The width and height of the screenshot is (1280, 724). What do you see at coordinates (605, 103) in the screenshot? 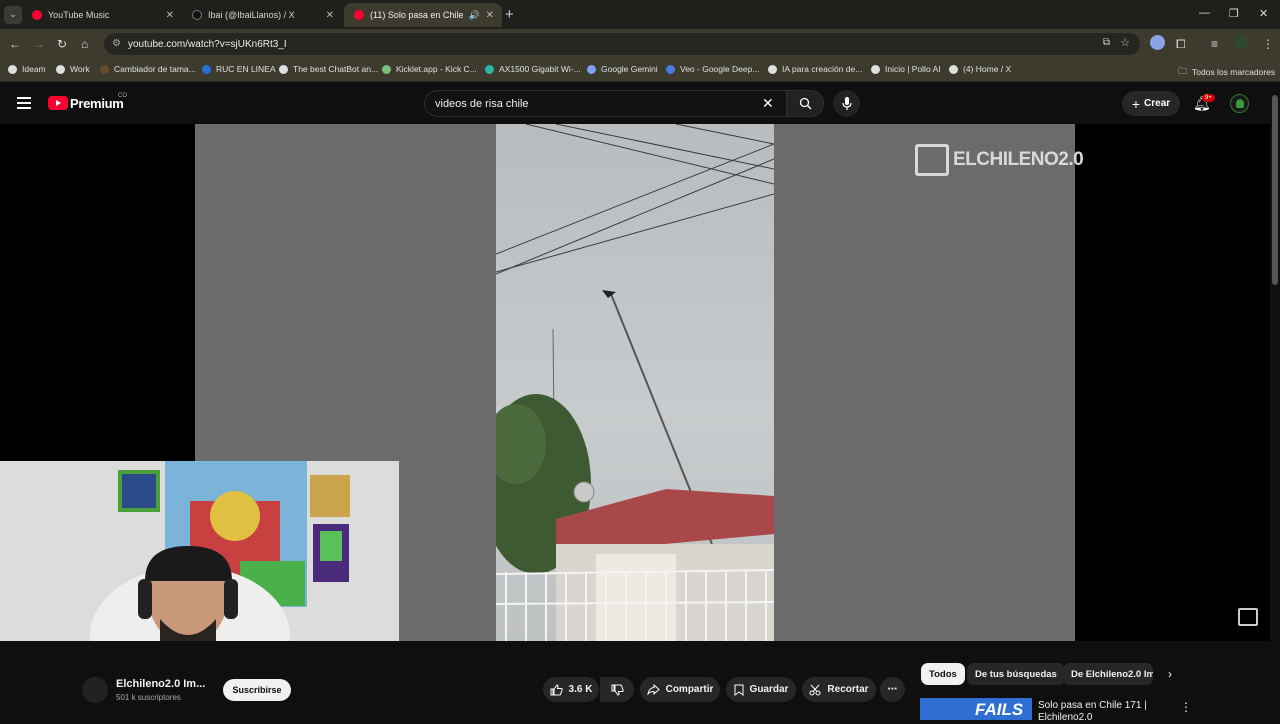
I see `search-input: videos de risa chile` at bounding box center [605, 103].